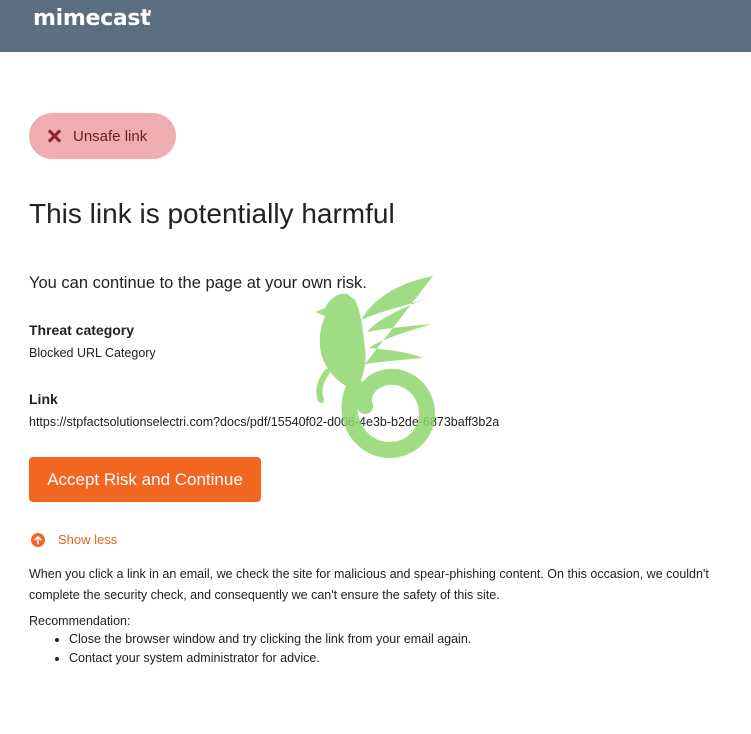 Image resolution: width=751 pixels, height=734 pixels. Describe the element at coordinates (92, 18) in the screenshot. I see `mimecast-logo: mimecast` at that location.